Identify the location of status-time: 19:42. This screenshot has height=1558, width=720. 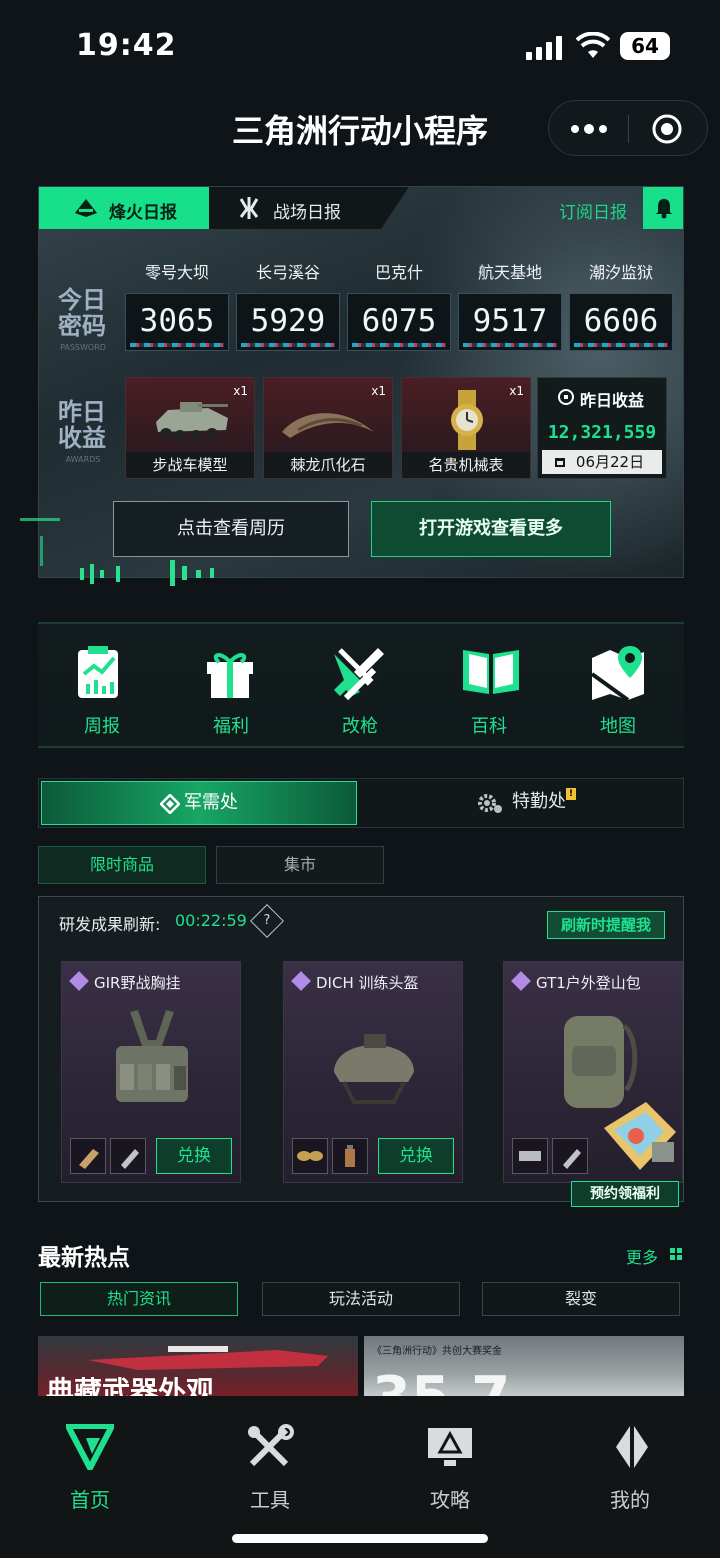
(126, 45).